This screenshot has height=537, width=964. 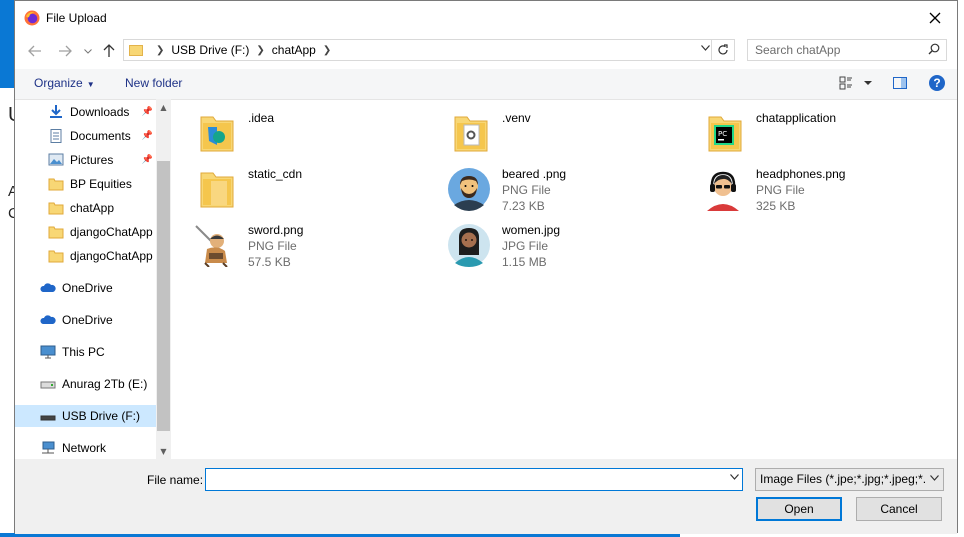 What do you see at coordinates (531, 230) in the screenshot?
I see `file-name: women.jpg` at bounding box center [531, 230].